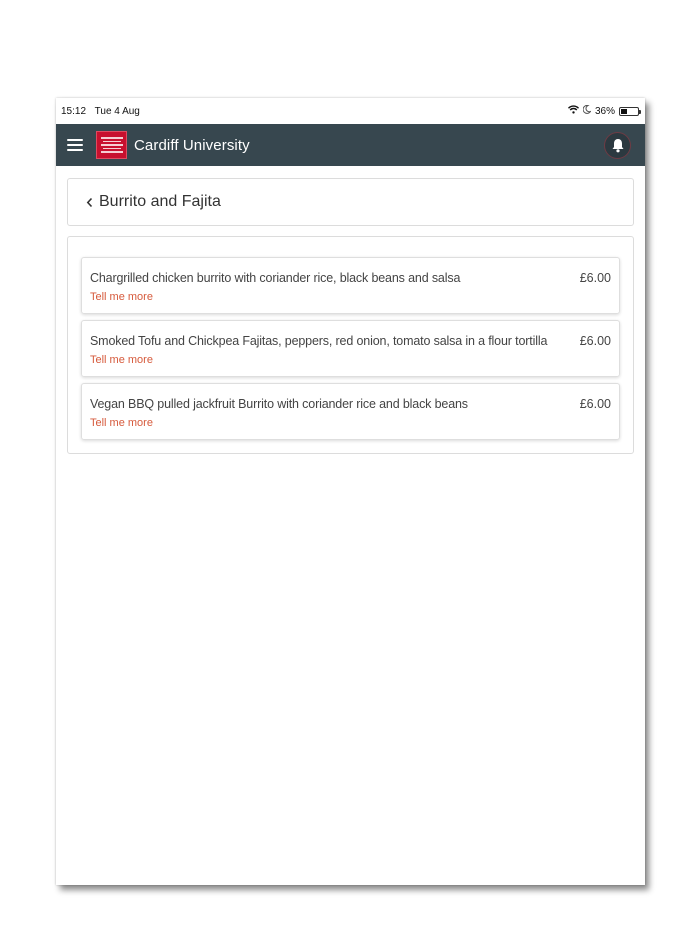 The width and height of the screenshot is (700, 934). Describe the element at coordinates (160, 201) in the screenshot. I see `page-title: Burrito and Fajita` at that location.